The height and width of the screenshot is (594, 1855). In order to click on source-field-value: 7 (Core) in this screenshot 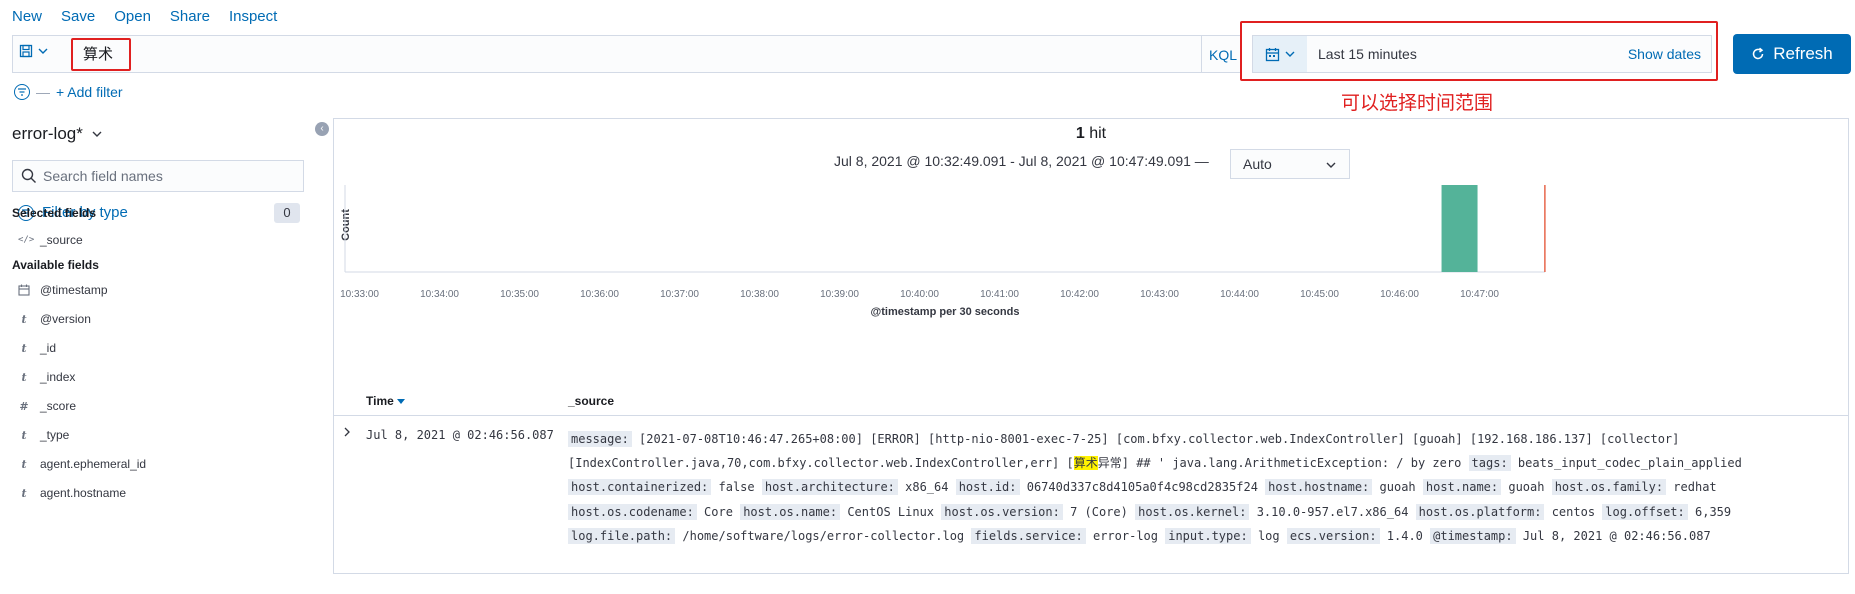, I will do `click(1099, 511)`.